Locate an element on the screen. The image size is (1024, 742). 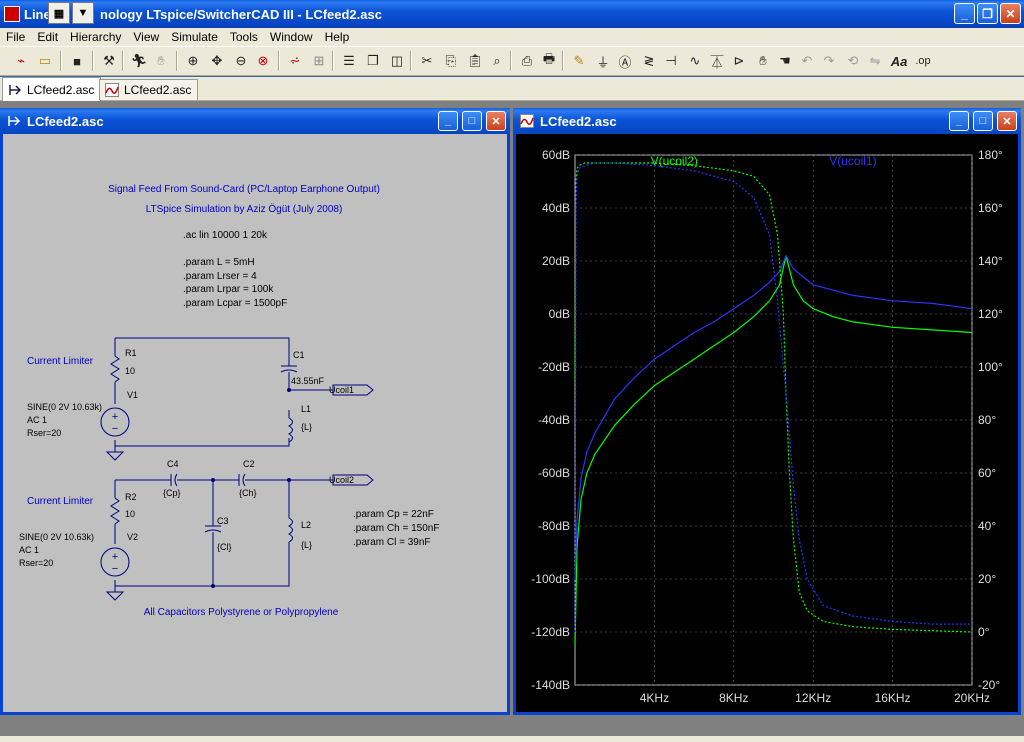
new-schematic-icon: ⌁ is located at coordinates (21, 61).